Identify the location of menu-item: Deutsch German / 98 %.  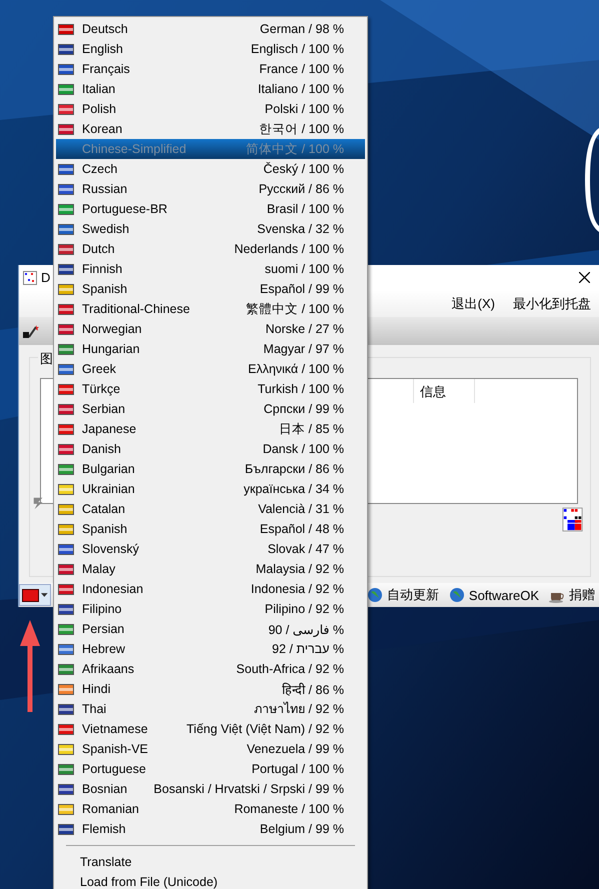
(210, 29).